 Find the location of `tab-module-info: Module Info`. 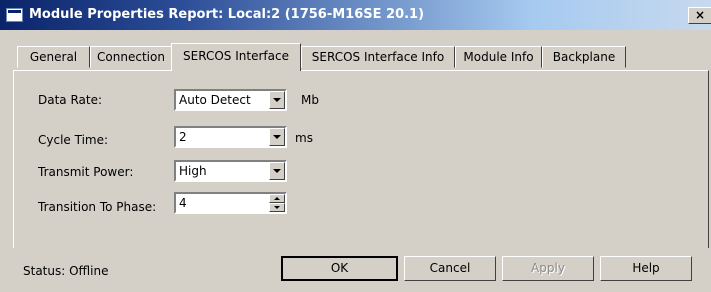

tab-module-info: Module Info is located at coordinates (498, 57).